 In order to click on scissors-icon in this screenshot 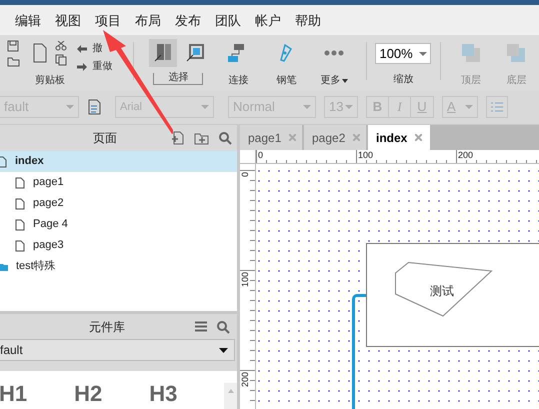, I will do `click(60, 45)`.